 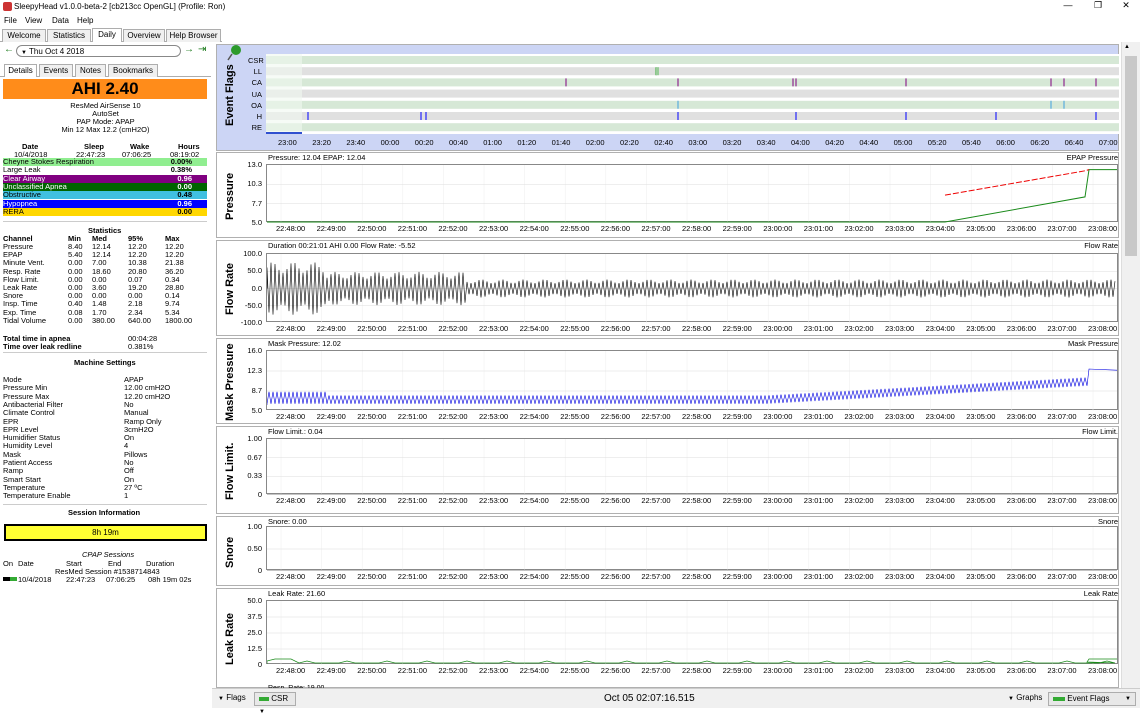 I want to click on tab-daily: Daily, so click(x=107, y=35).